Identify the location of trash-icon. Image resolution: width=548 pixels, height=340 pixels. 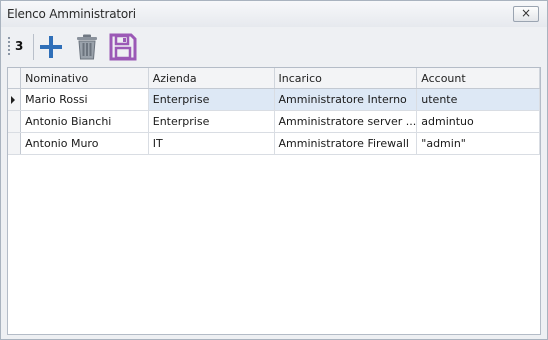
(87, 47).